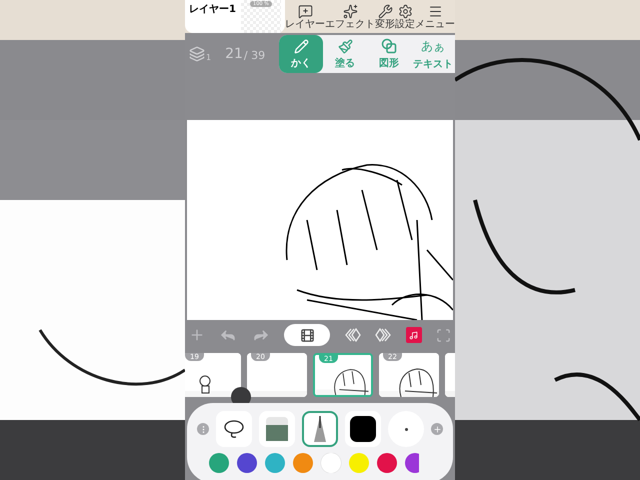 This screenshot has height=480, width=640. What do you see at coordinates (320, 429) in the screenshot?
I see `pen-tool-button` at bounding box center [320, 429].